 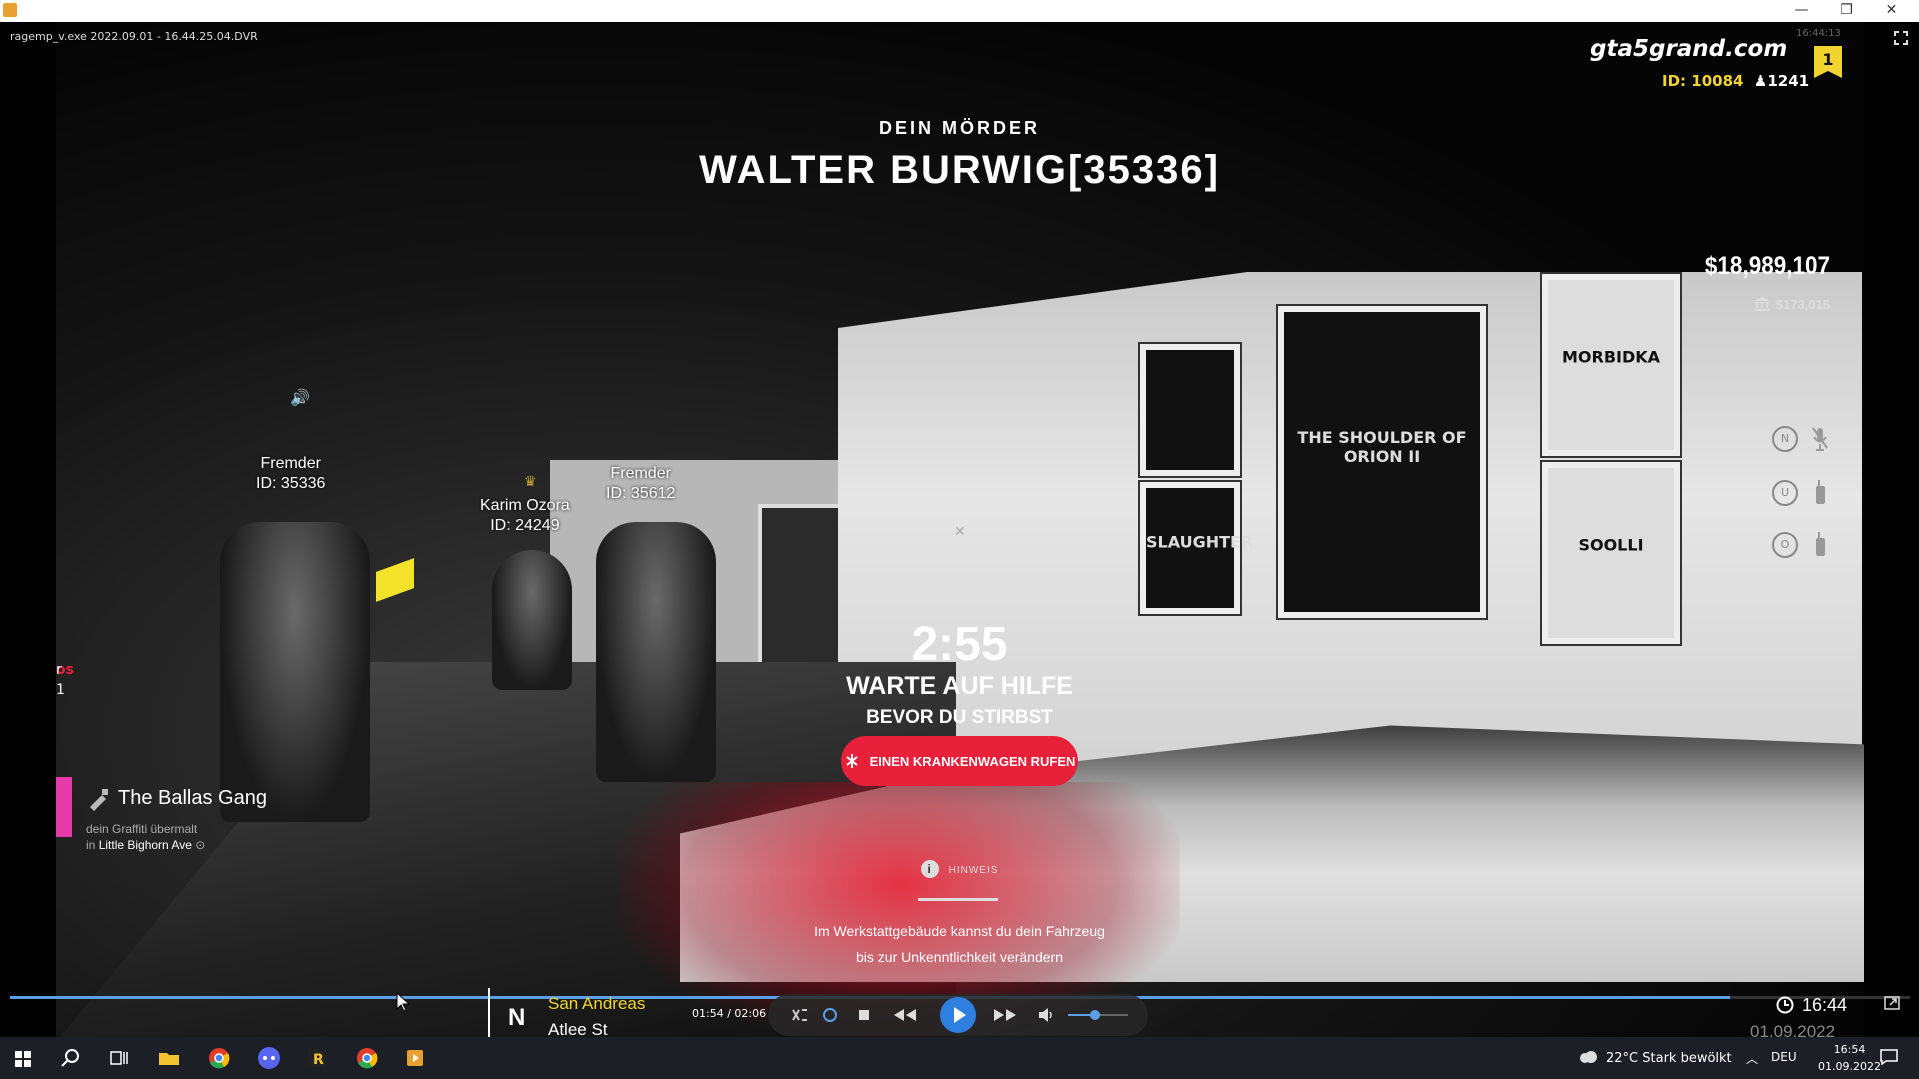 What do you see at coordinates (1095, 1015) in the screenshot?
I see `volume-knob` at bounding box center [1095, 1015].